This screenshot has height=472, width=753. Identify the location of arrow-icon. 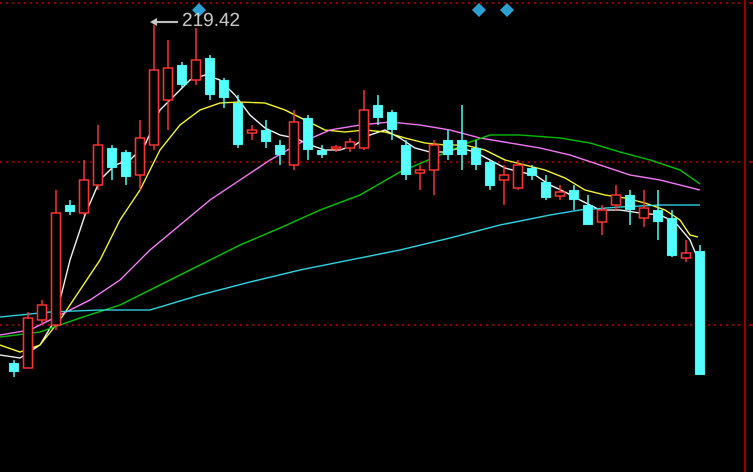
(164, 22).